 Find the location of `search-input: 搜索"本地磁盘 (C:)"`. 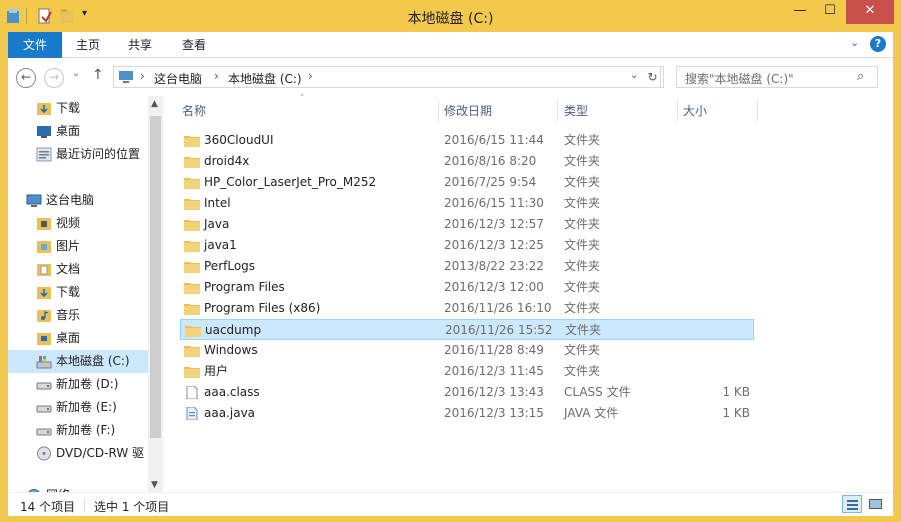

search-input: 搜索"本地磁盘 (C:)" is located at coordinates (739, 78).